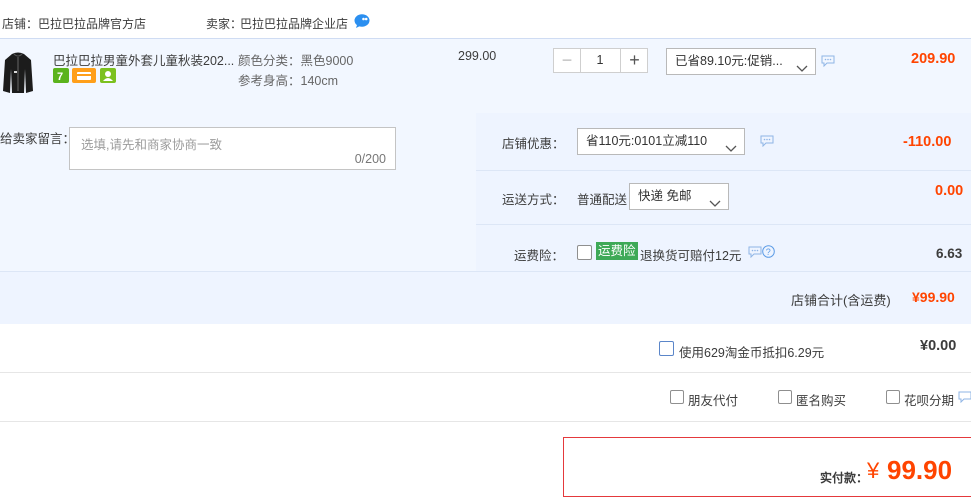  What do you see at coordinates (84, 75) in the screenshot?
I see `card-badge` at bounding box center [84, 75].